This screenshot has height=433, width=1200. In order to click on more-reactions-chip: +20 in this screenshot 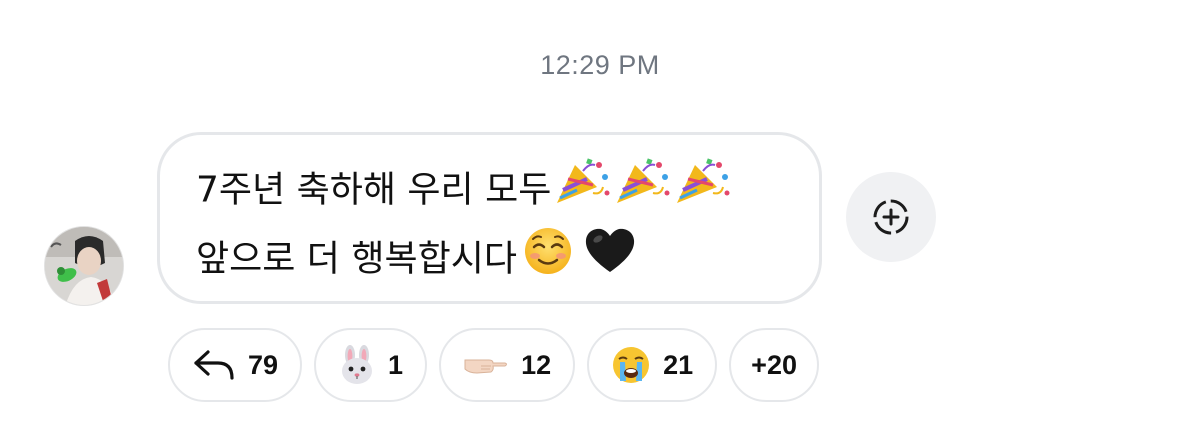, I will do `click(774, 365)`.